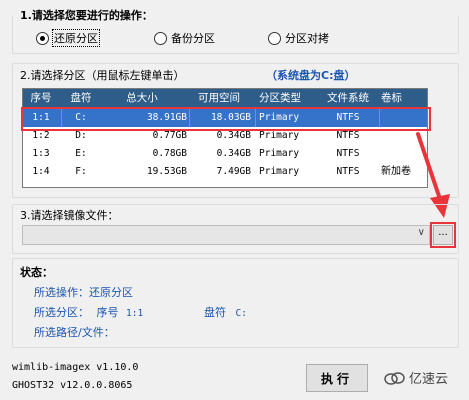 This screenshot has width=469, height=400. I want to click on wimlib-version: wimlib-imagex v1.10.0, so click(75, 367).